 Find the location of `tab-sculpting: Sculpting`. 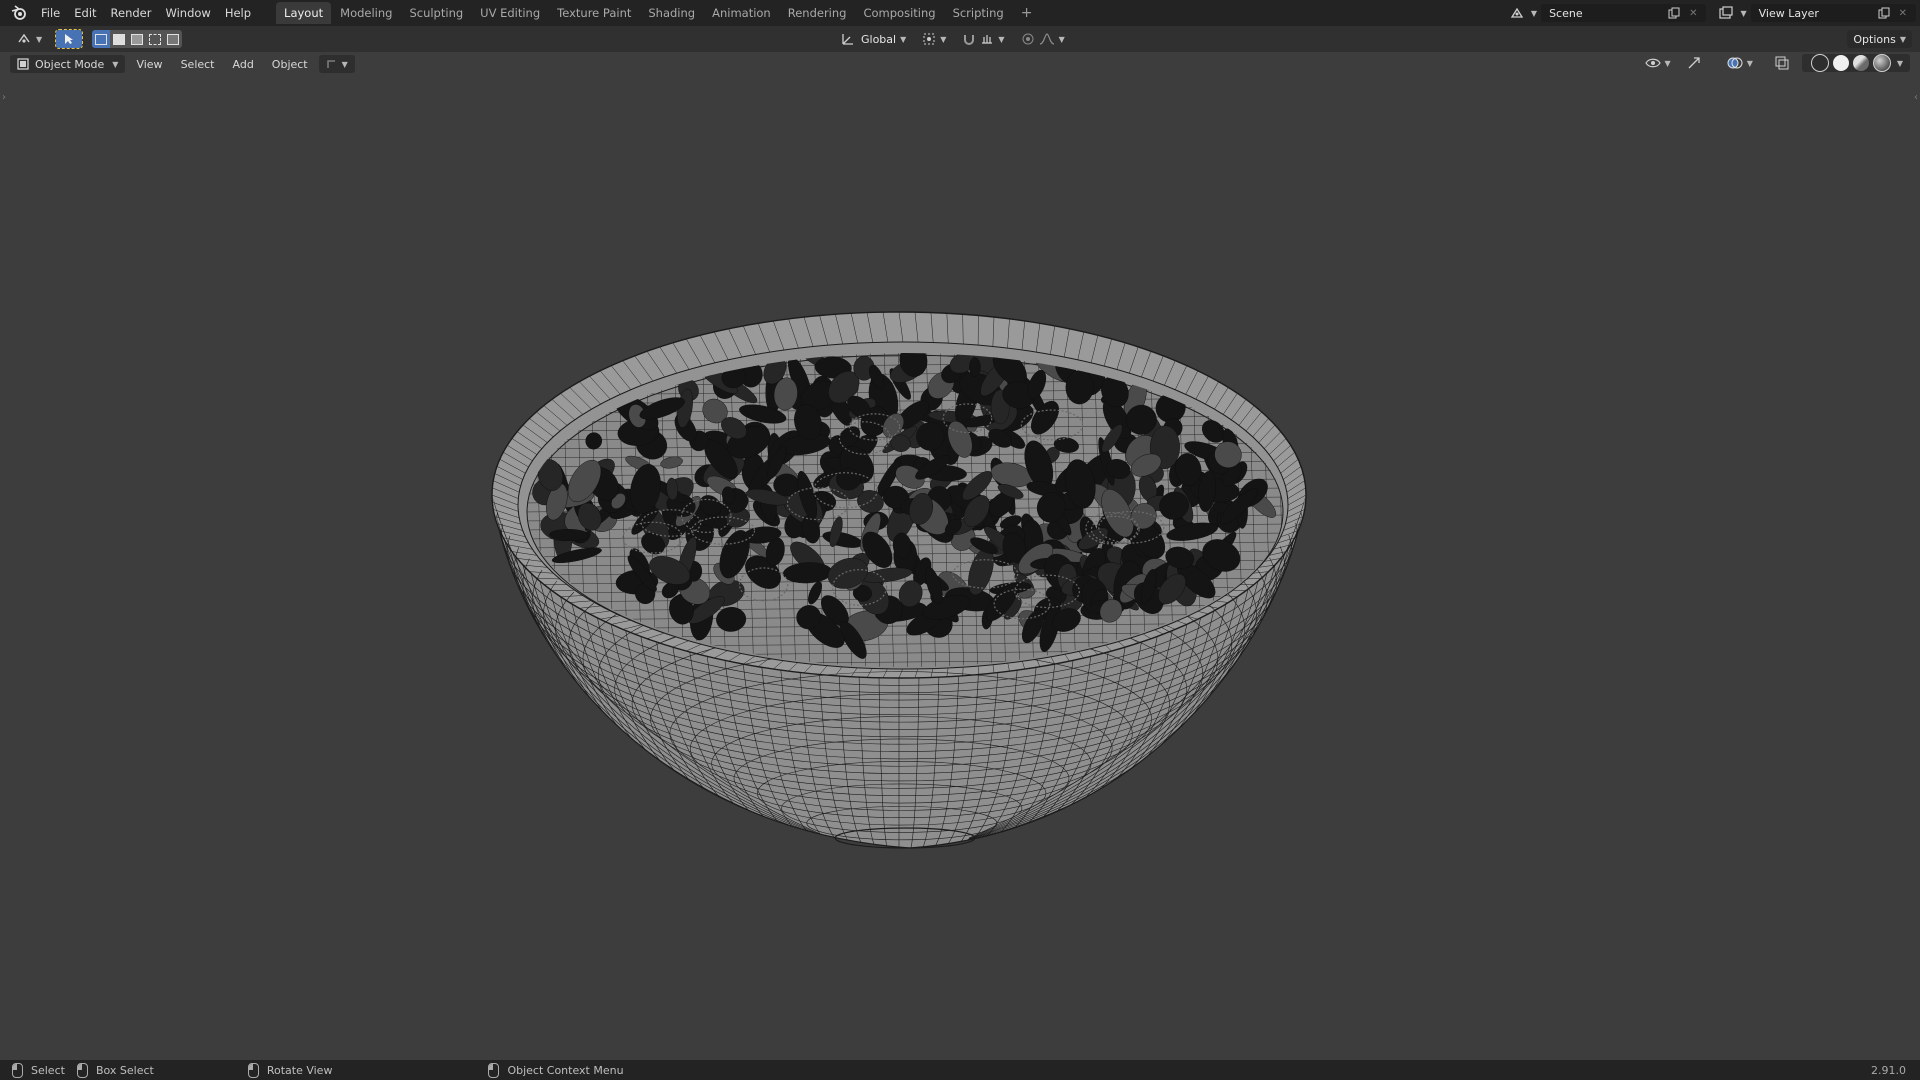

tab-sculpting: Sculpting is located at coordinates (436, 13).